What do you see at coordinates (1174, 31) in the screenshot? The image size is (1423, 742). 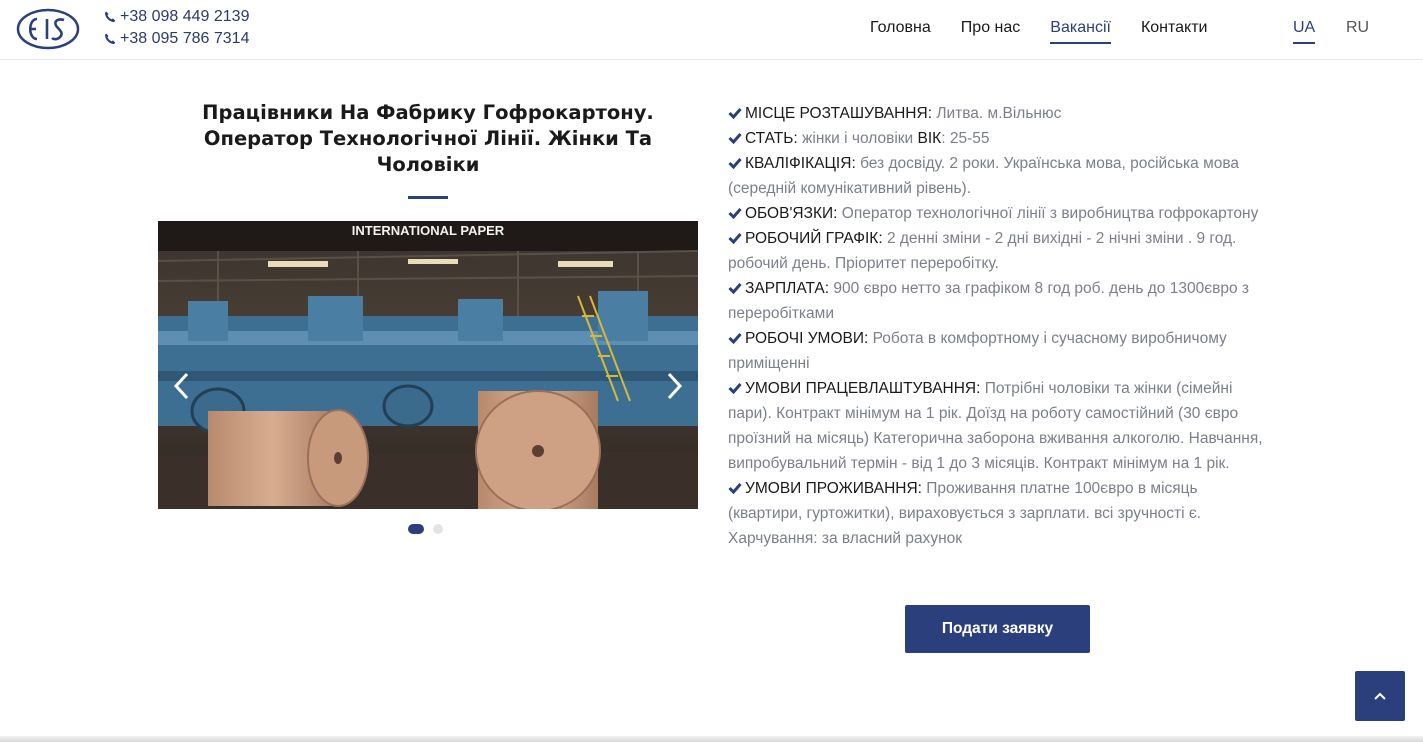 I see `nav-contacts: Контакти` at bounding box center [1174, 31].